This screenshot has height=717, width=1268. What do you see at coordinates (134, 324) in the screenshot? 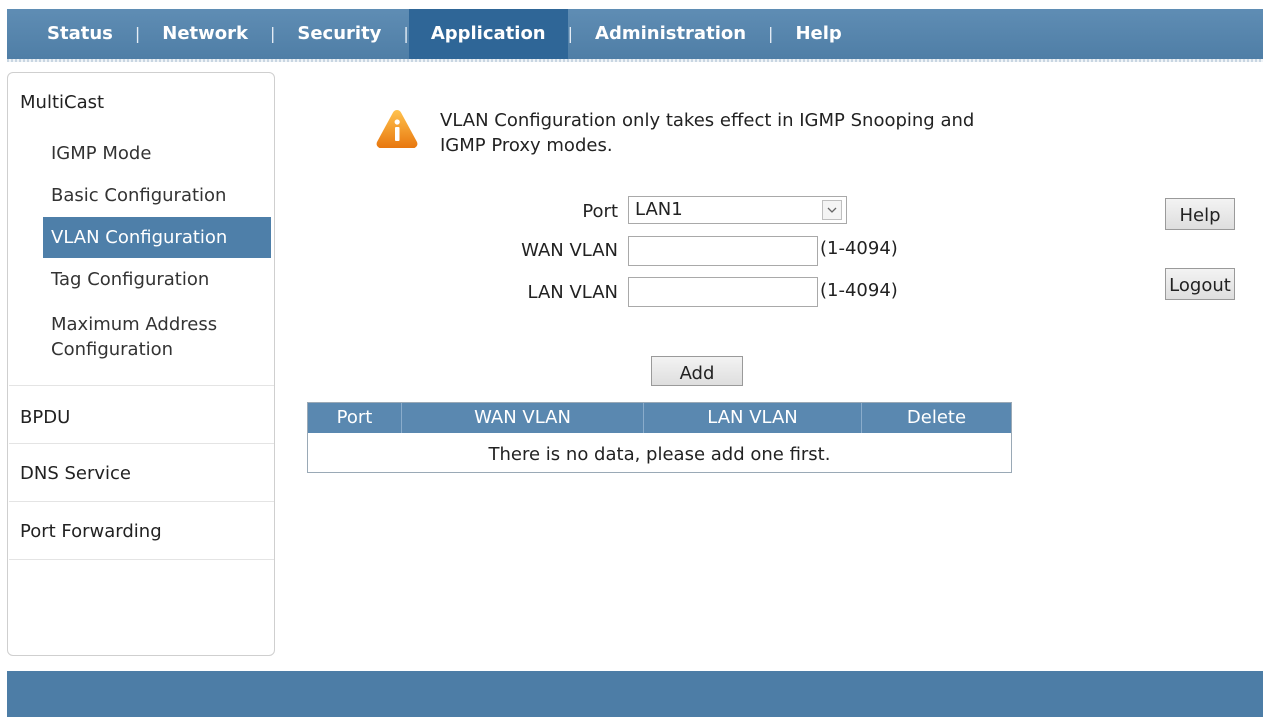
I see `sidebar-item-label: Maximum Address` at bounding box center [134, 324].